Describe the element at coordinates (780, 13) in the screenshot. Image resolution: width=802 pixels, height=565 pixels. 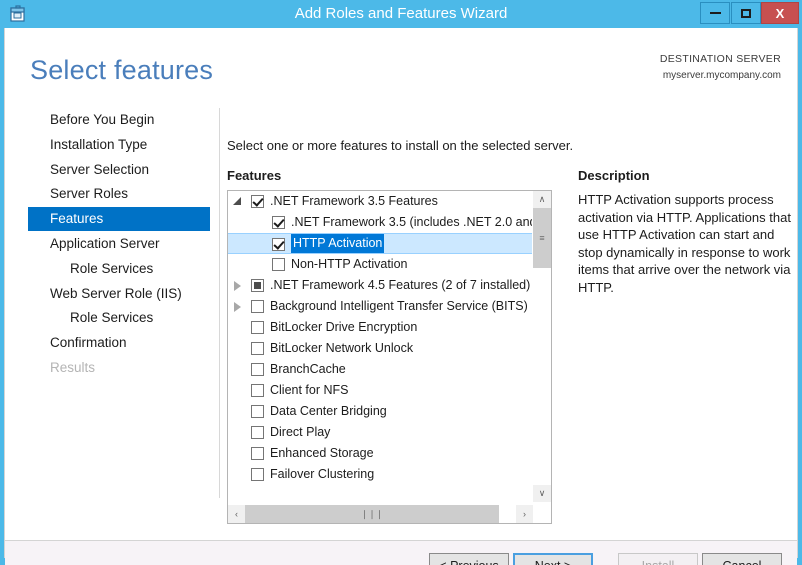
I see `close-button: X` at that location.